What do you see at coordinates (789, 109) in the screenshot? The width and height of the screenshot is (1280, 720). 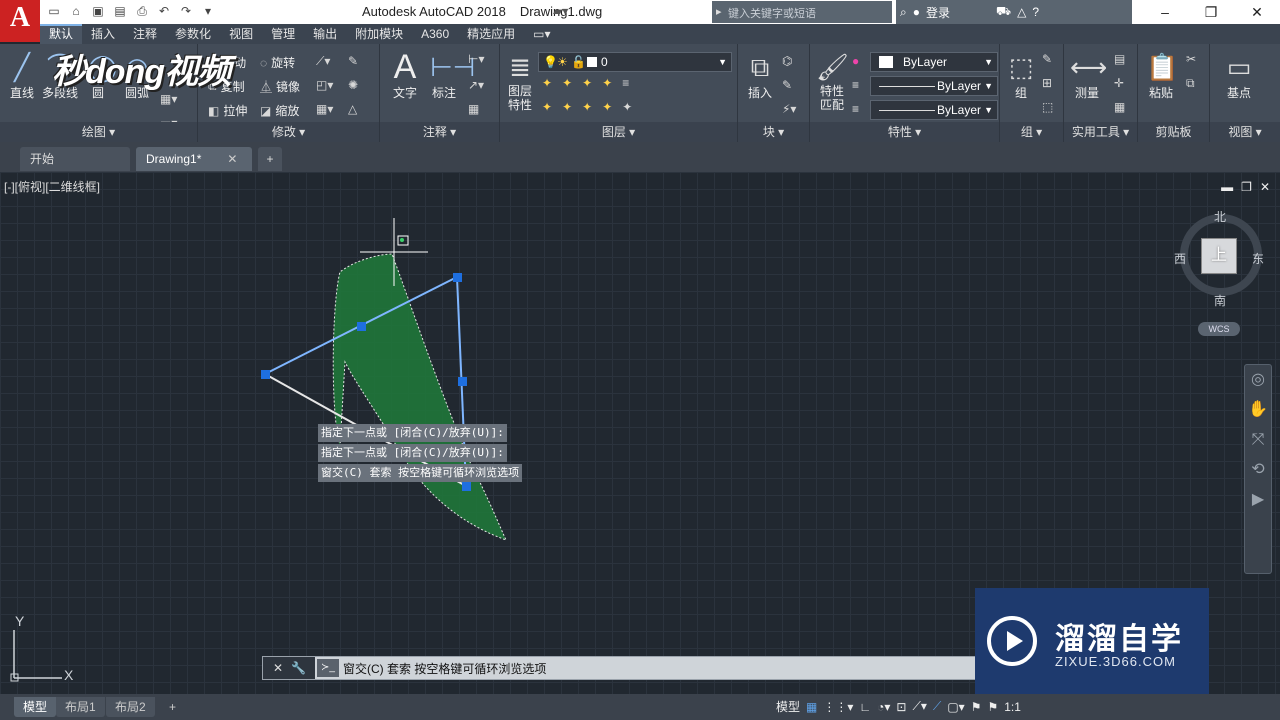 I see `attribute-button: ⚡▾` at bounding box center [789, 109].